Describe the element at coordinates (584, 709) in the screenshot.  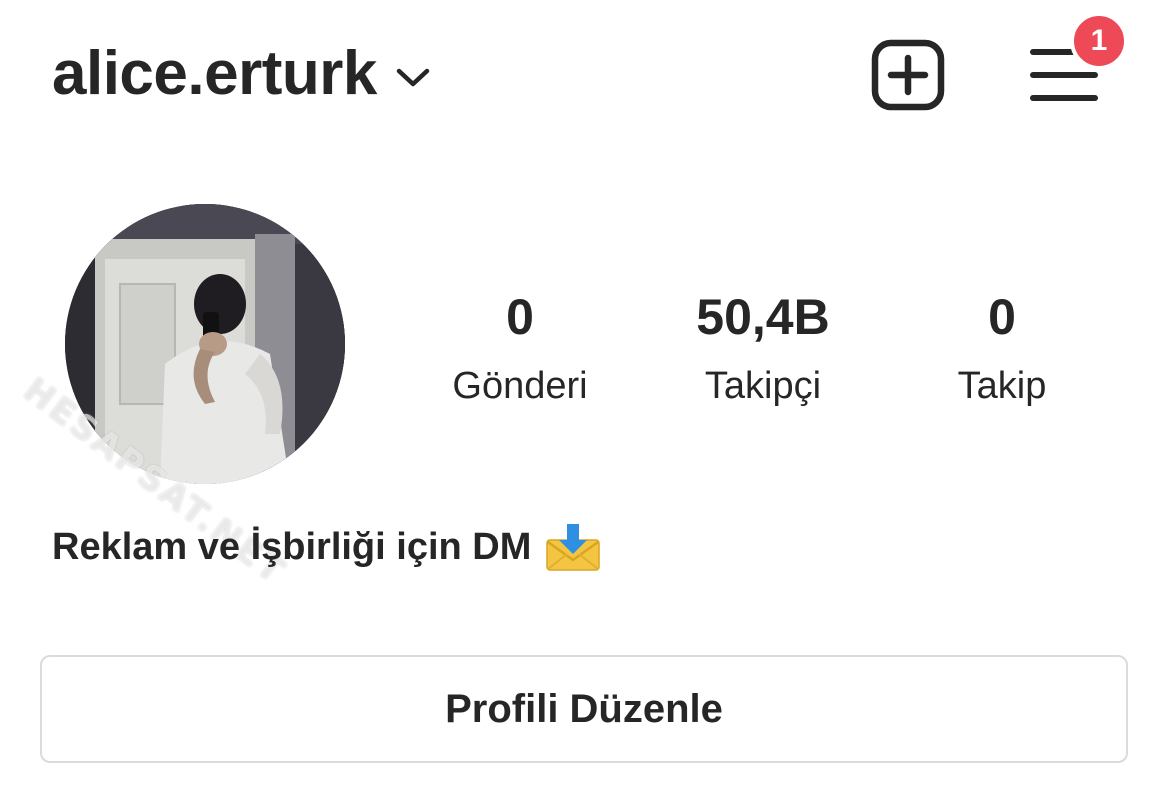
I see `edit-profile-button: Profili Düzenle` at that location.